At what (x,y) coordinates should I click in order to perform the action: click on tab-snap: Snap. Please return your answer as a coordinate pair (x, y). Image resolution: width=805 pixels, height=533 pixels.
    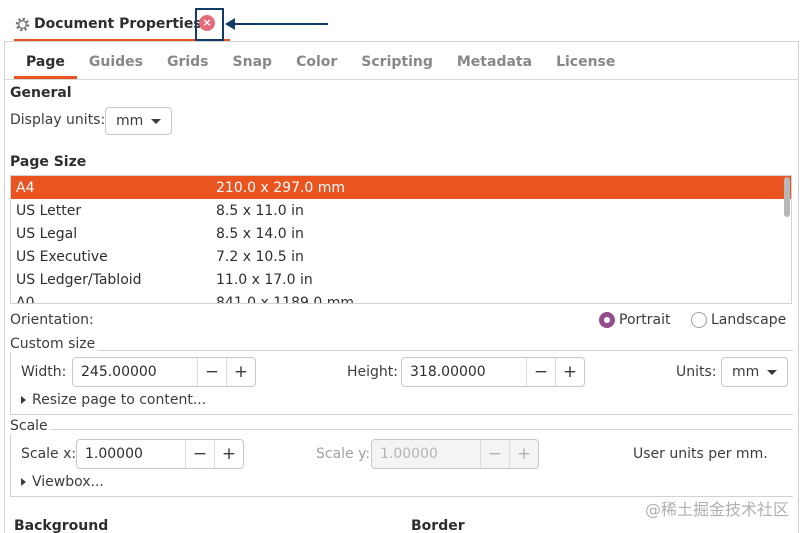
    Looking at the image, I should click on (253, 62).